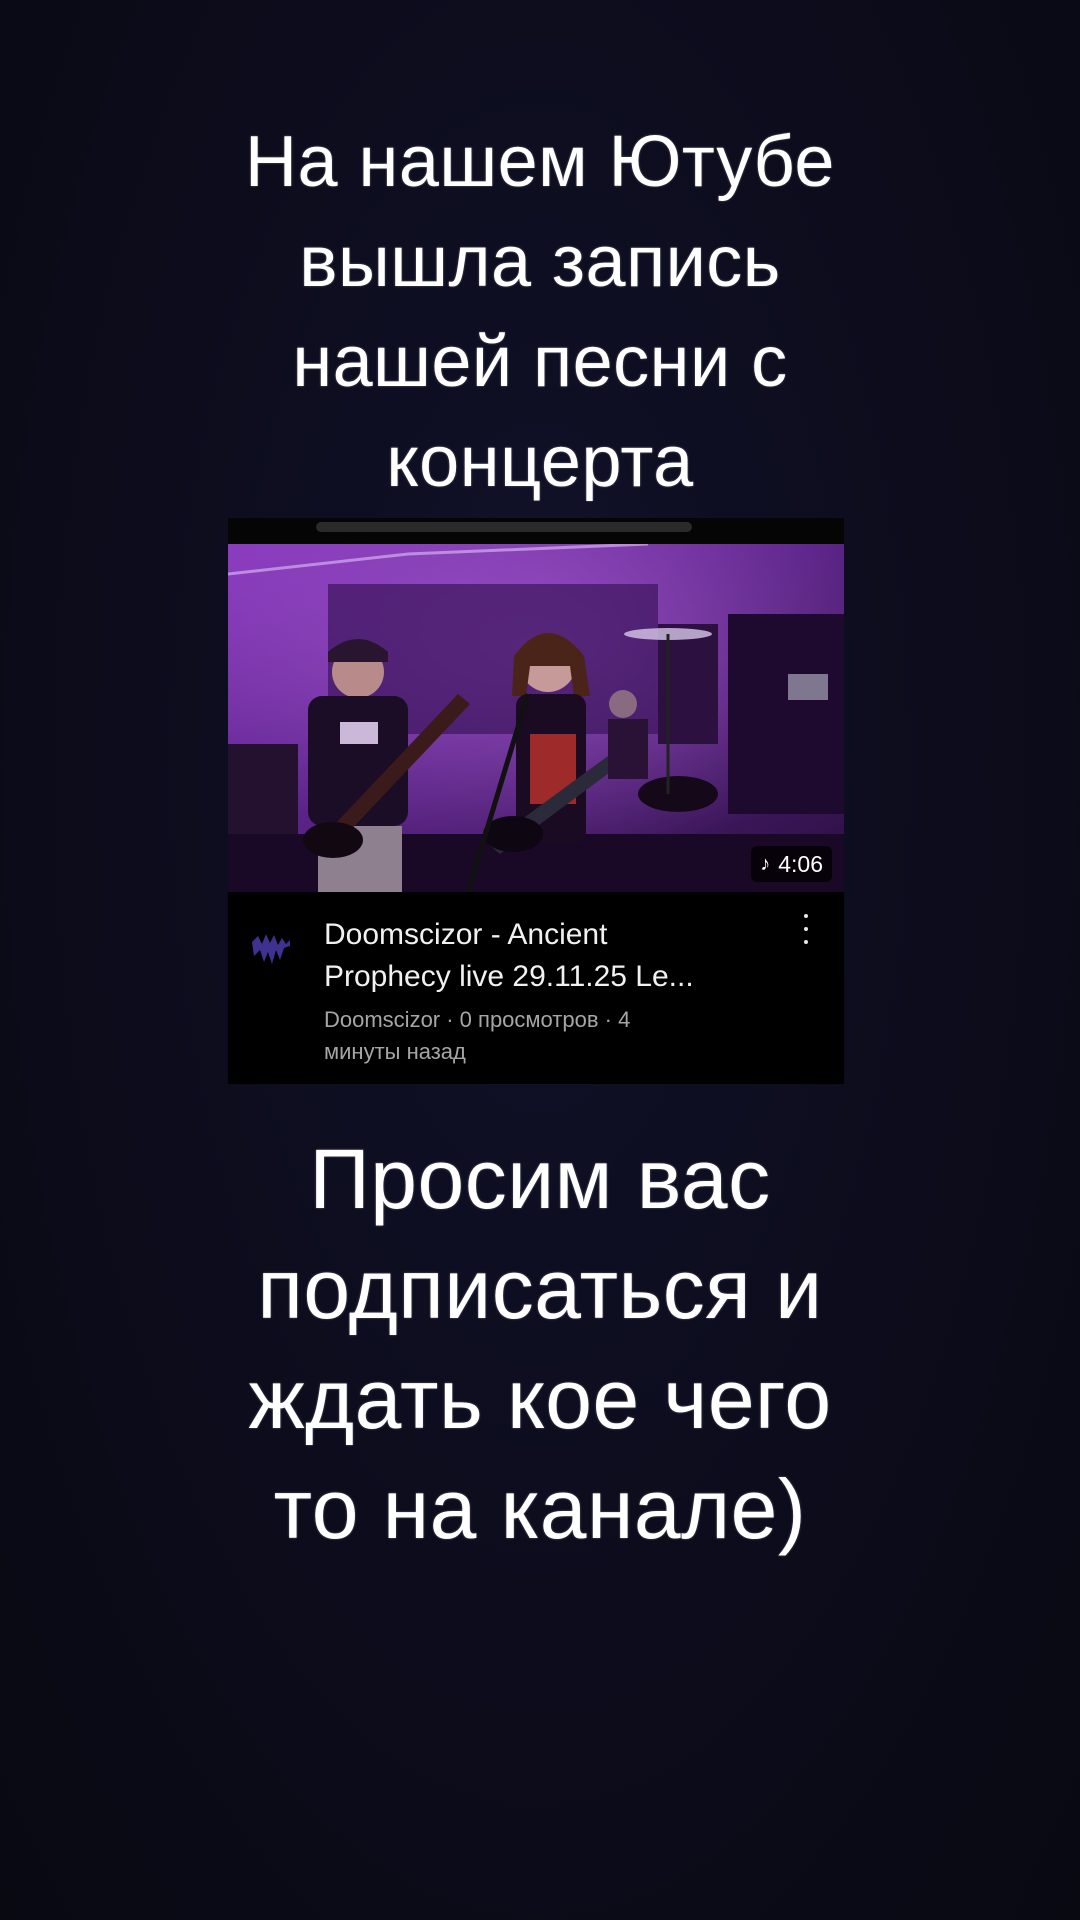 Image resolution: width=1080 pixels, height=1920 pixels. What do you see at coordinates (540, 462) in the screenshot?
I see `caption-top-line: концерта` at bounding box center [540, 462].